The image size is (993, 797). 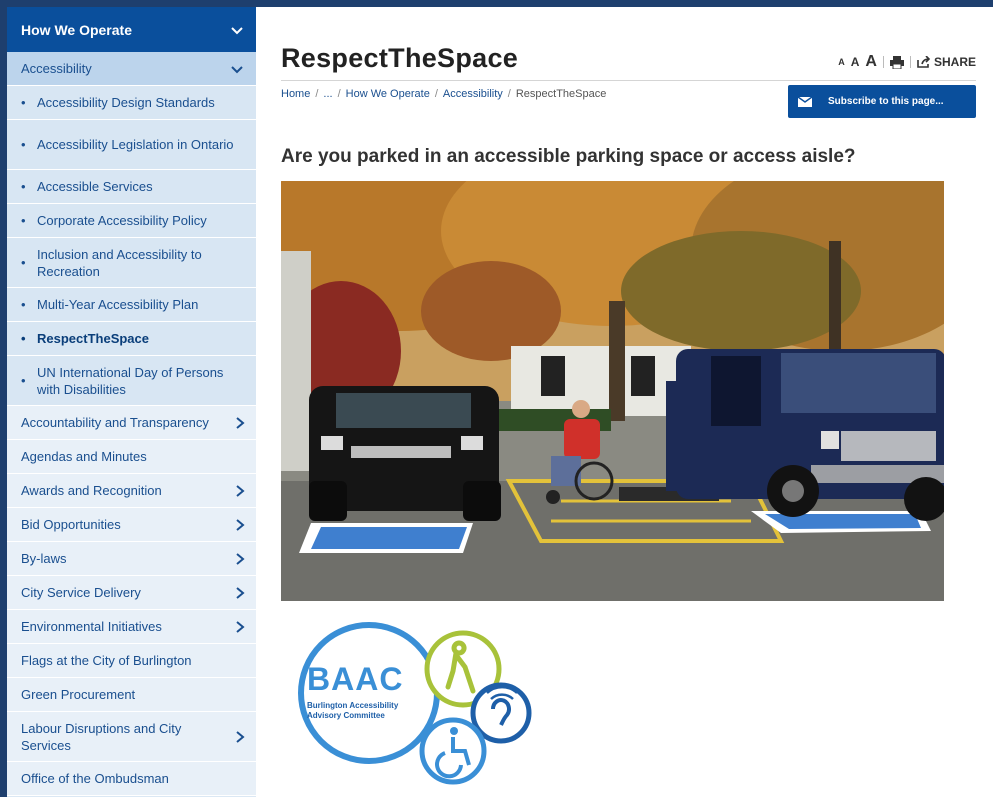 What do you see at coordinates (95, 778) in the screenshot?
I see `sidebar-item-label: Office of the Ombudsman` at bounding box center [95, 778].